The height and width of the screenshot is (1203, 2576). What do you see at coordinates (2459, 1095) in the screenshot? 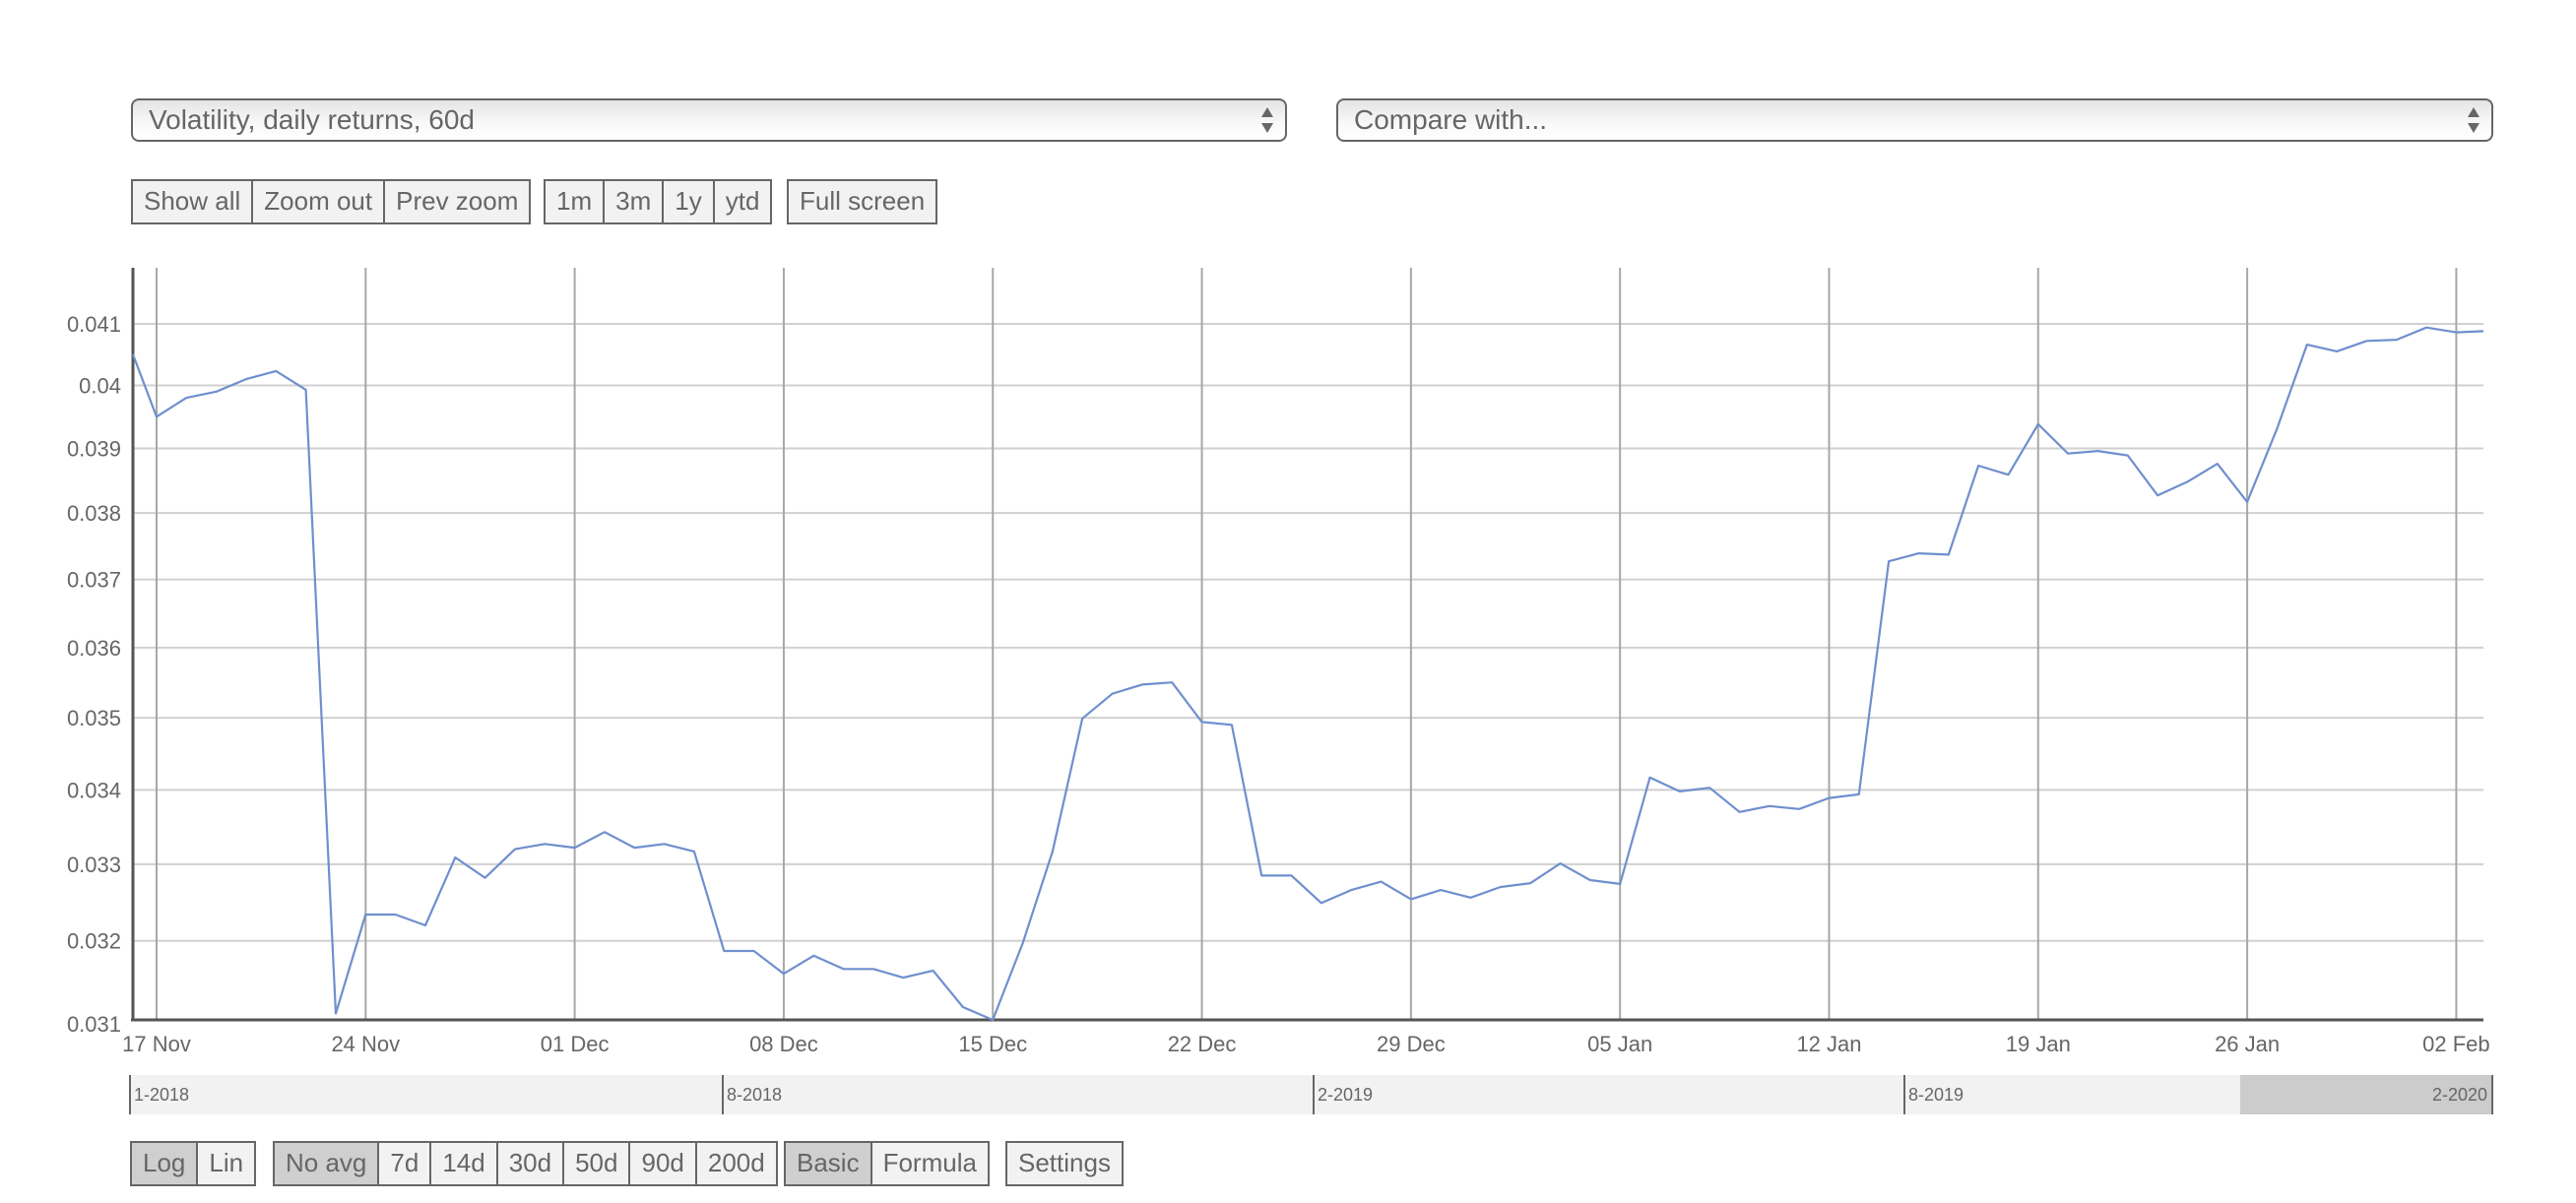
I see `navigator-selection-label: 2-2020` at bounding box center [2459, 1095].